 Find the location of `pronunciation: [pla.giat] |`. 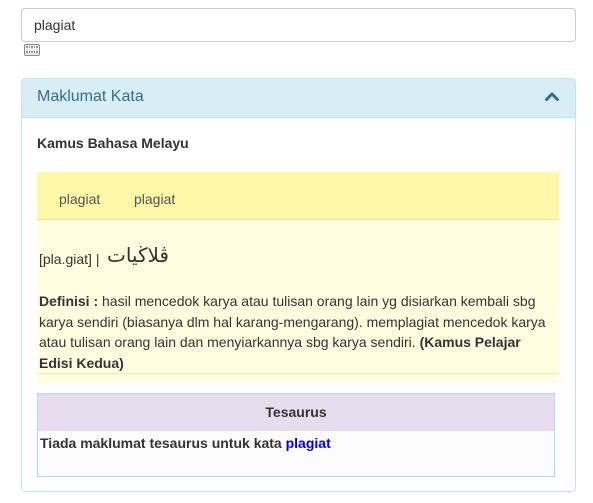

pronunciation: [pla.giat] | is located at coordinates (69, 259).